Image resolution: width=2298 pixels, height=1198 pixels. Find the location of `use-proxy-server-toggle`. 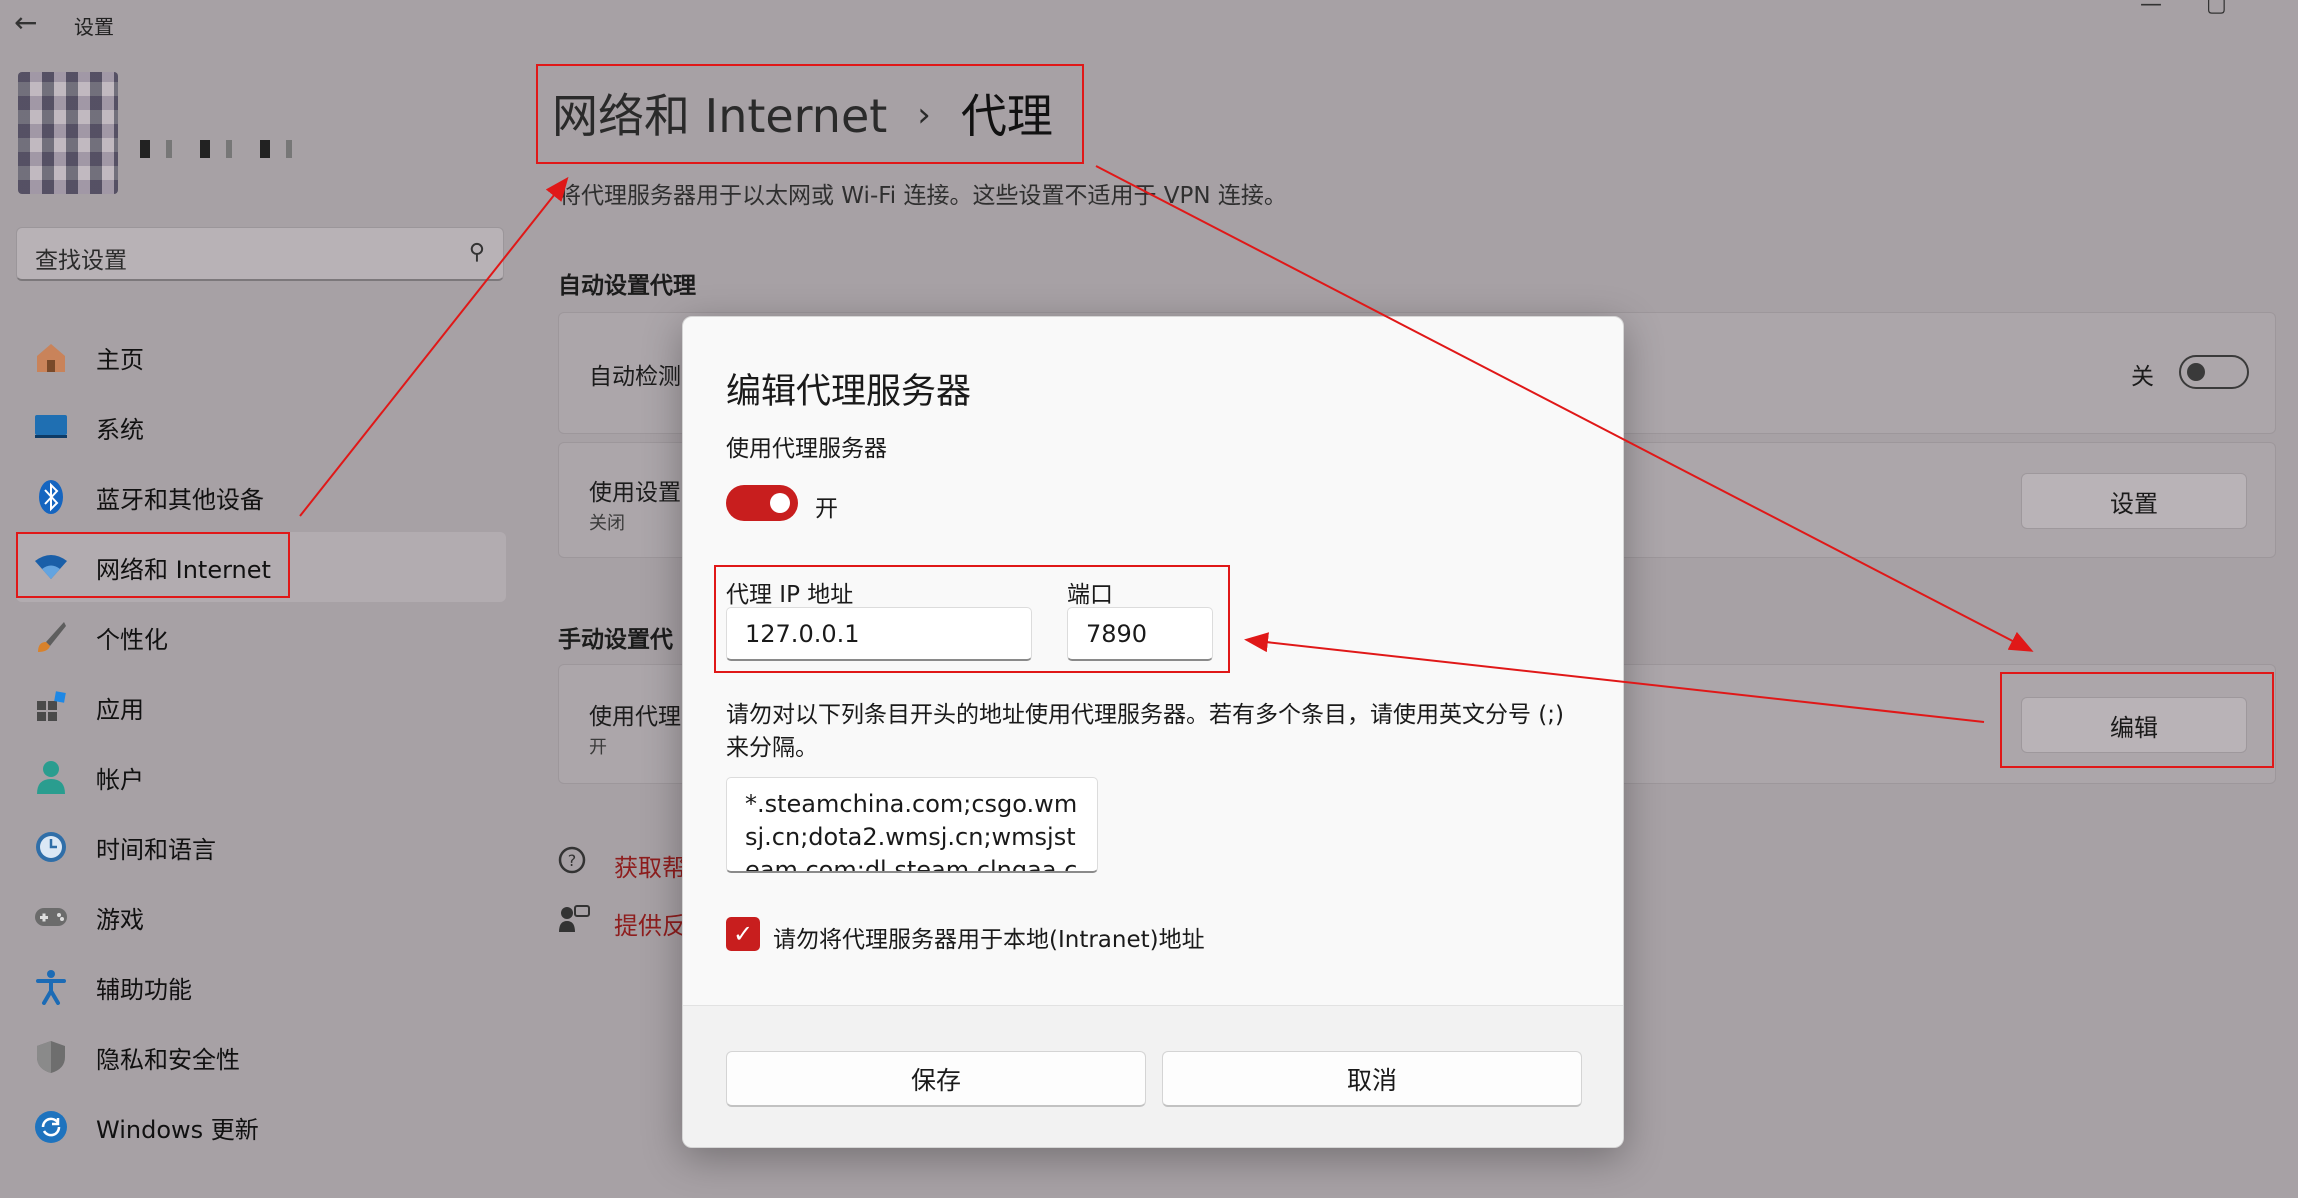

use-proxy-server-toggle is located at coordinates (762, 503).